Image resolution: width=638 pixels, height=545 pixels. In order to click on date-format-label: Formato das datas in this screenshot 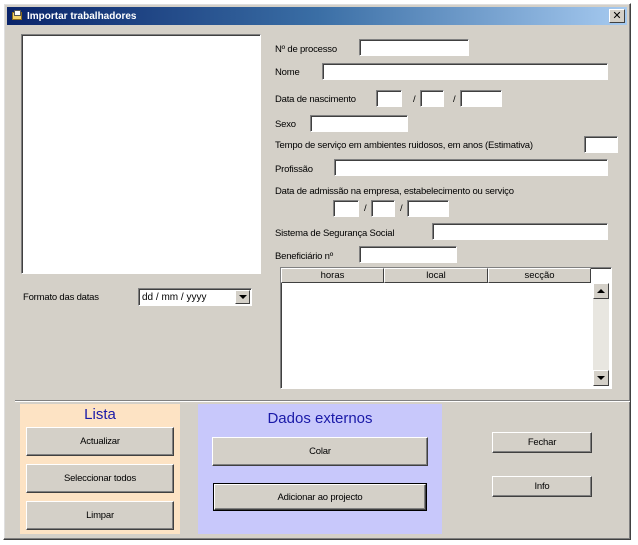, I will do `click(61, 297)`.